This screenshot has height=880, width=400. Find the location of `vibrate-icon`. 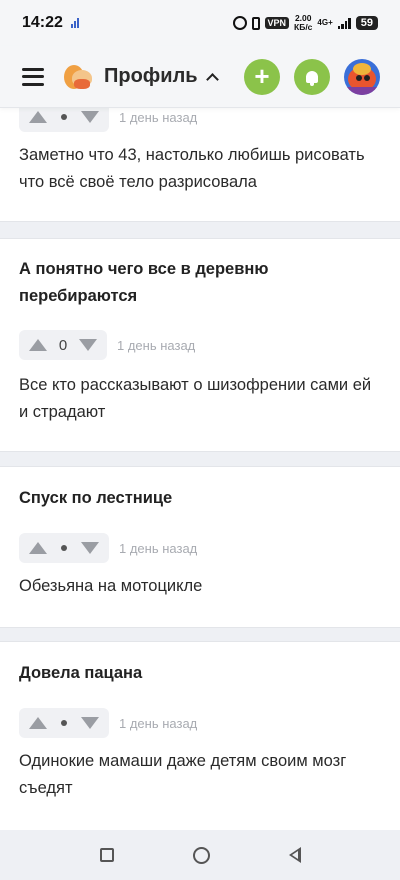

vibrate-icon is located at coordinates (255, 23).